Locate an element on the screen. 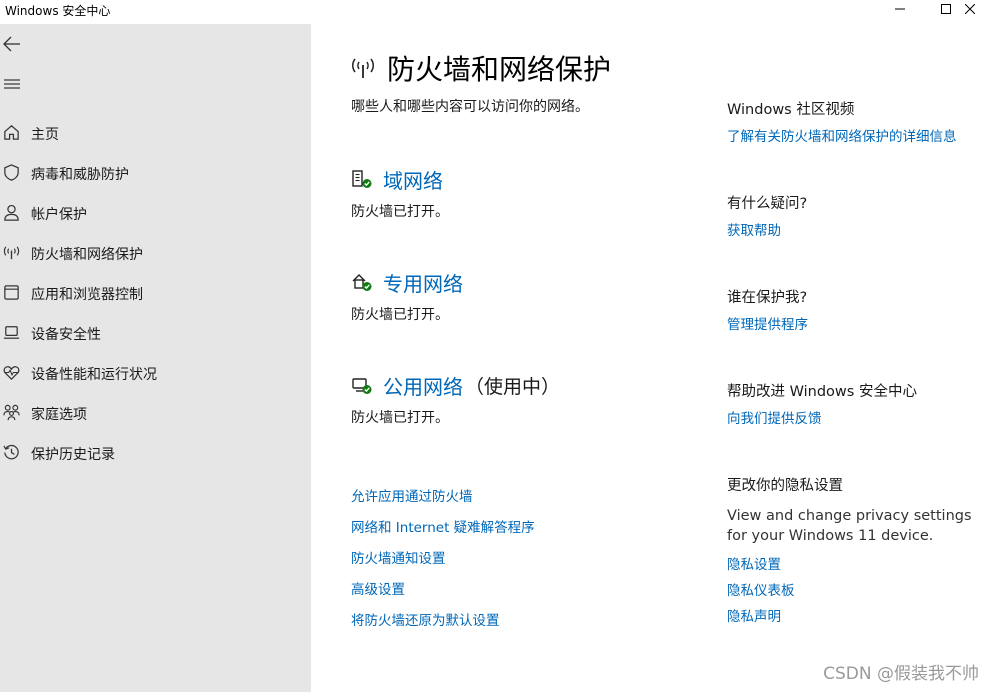 Image resolution: width=993 pixels, height=692 pixels. back-arrow-icon is located at coordinates (11, 44).